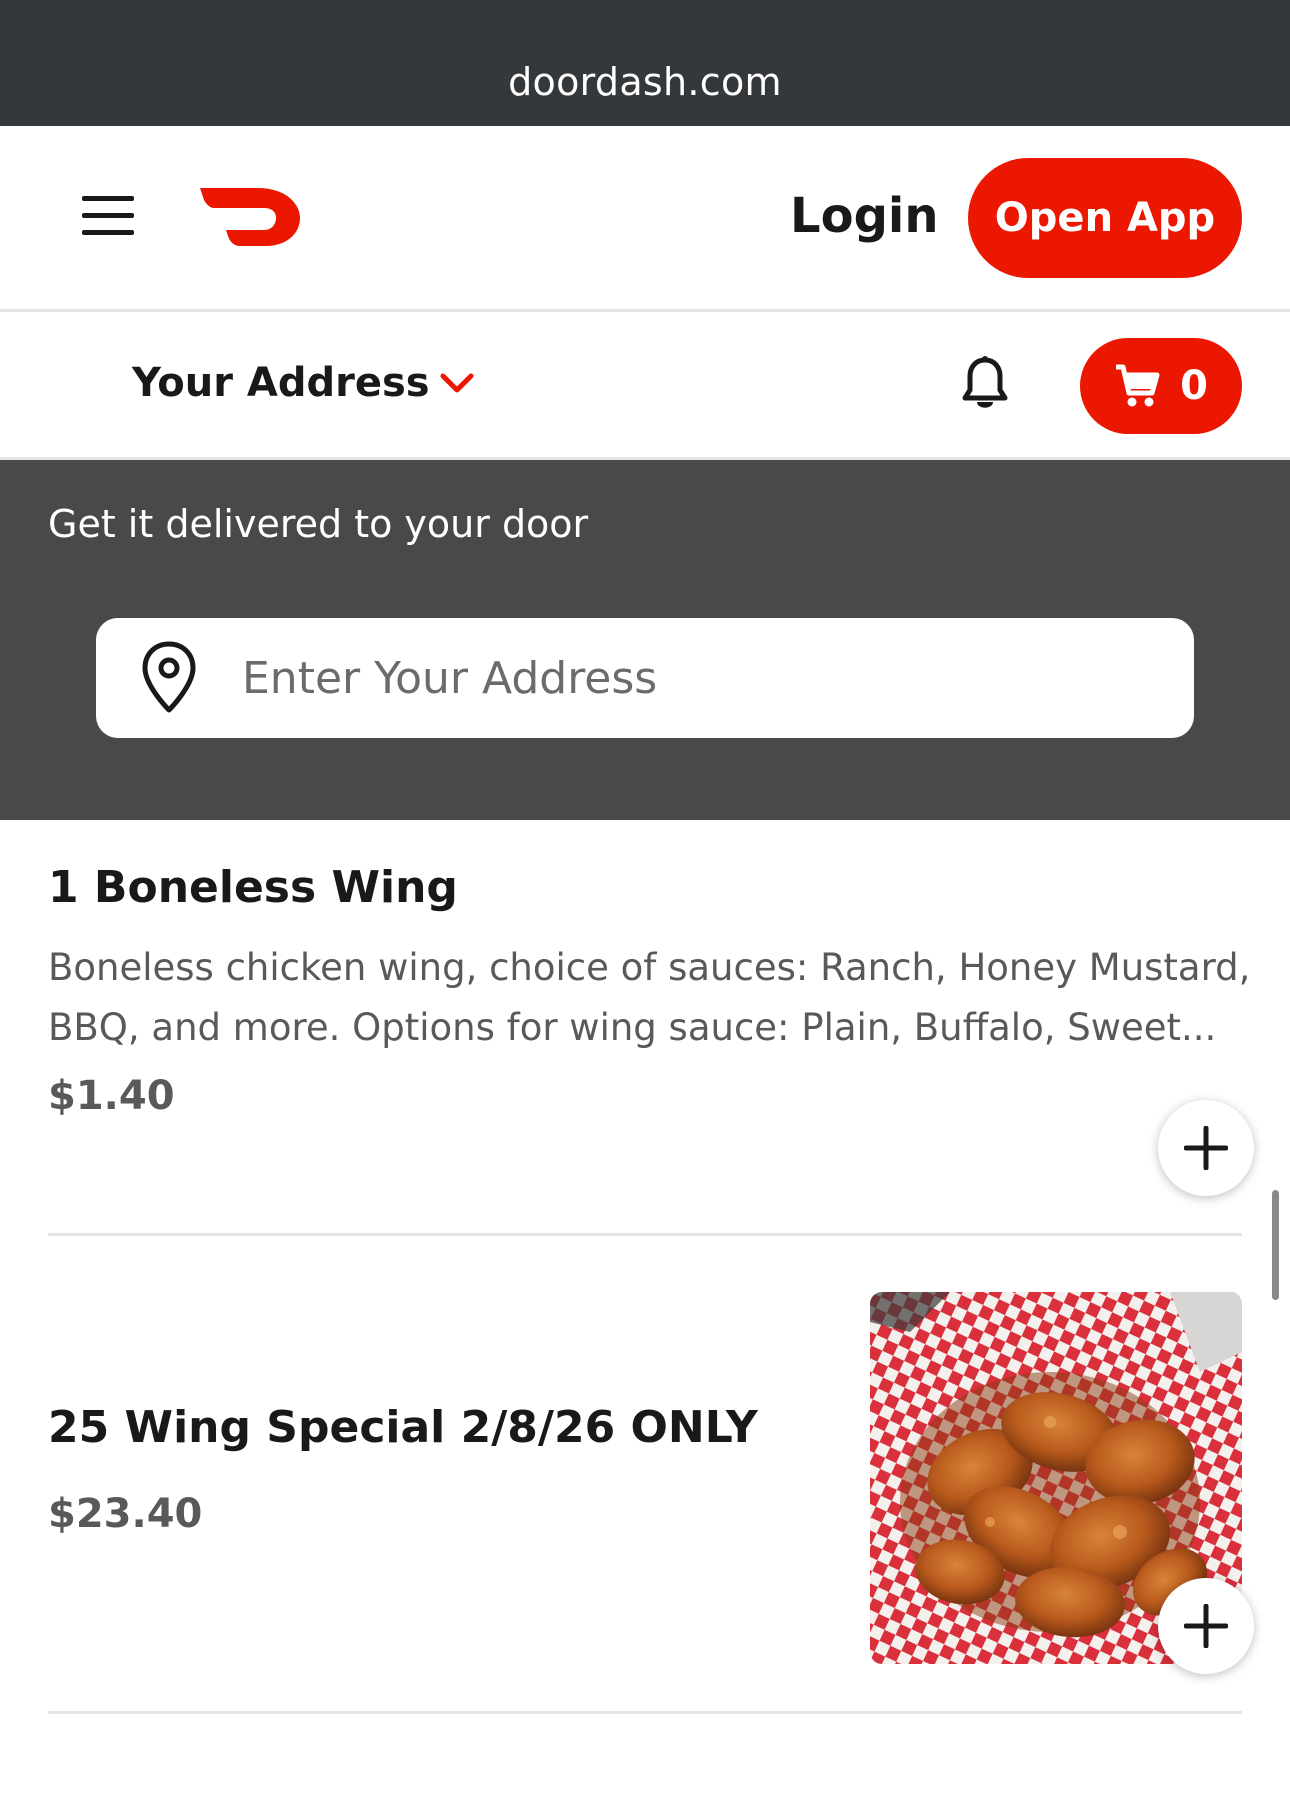  I want to click on open-app-button: Open App, so click(1105, 218).